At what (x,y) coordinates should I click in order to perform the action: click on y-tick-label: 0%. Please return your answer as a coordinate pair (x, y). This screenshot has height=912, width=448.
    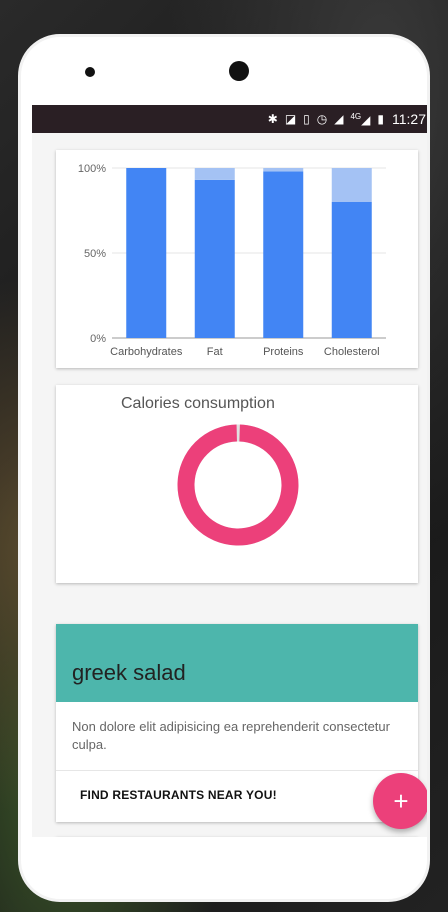
    Looking at the image, I should click on (98, 339).